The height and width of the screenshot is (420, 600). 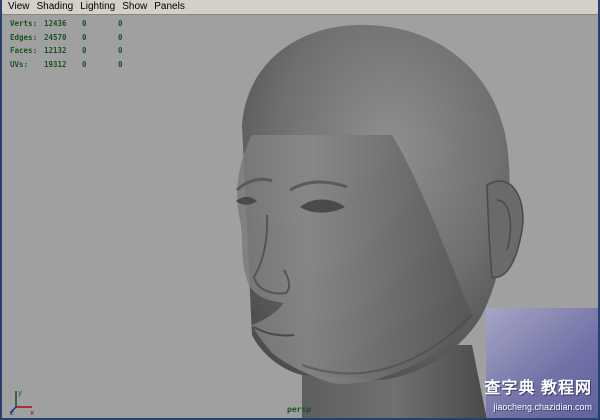 I want to click on hud-total: 24570, so click(x=55, y=37).